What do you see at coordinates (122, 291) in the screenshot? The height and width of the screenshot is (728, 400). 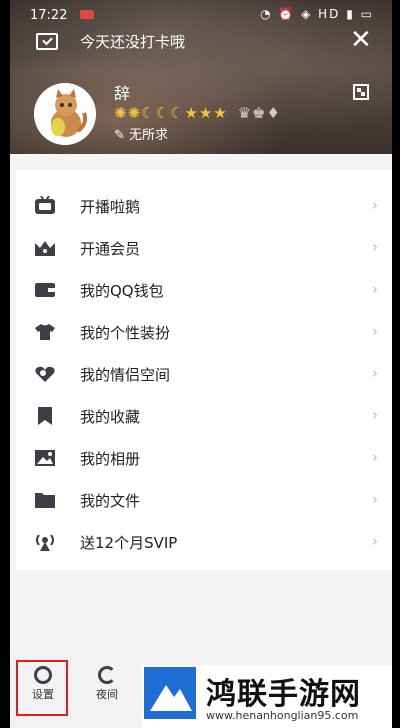 I see `menu-item-label: 我的QQ钱包` at bounding box center [122, 291].